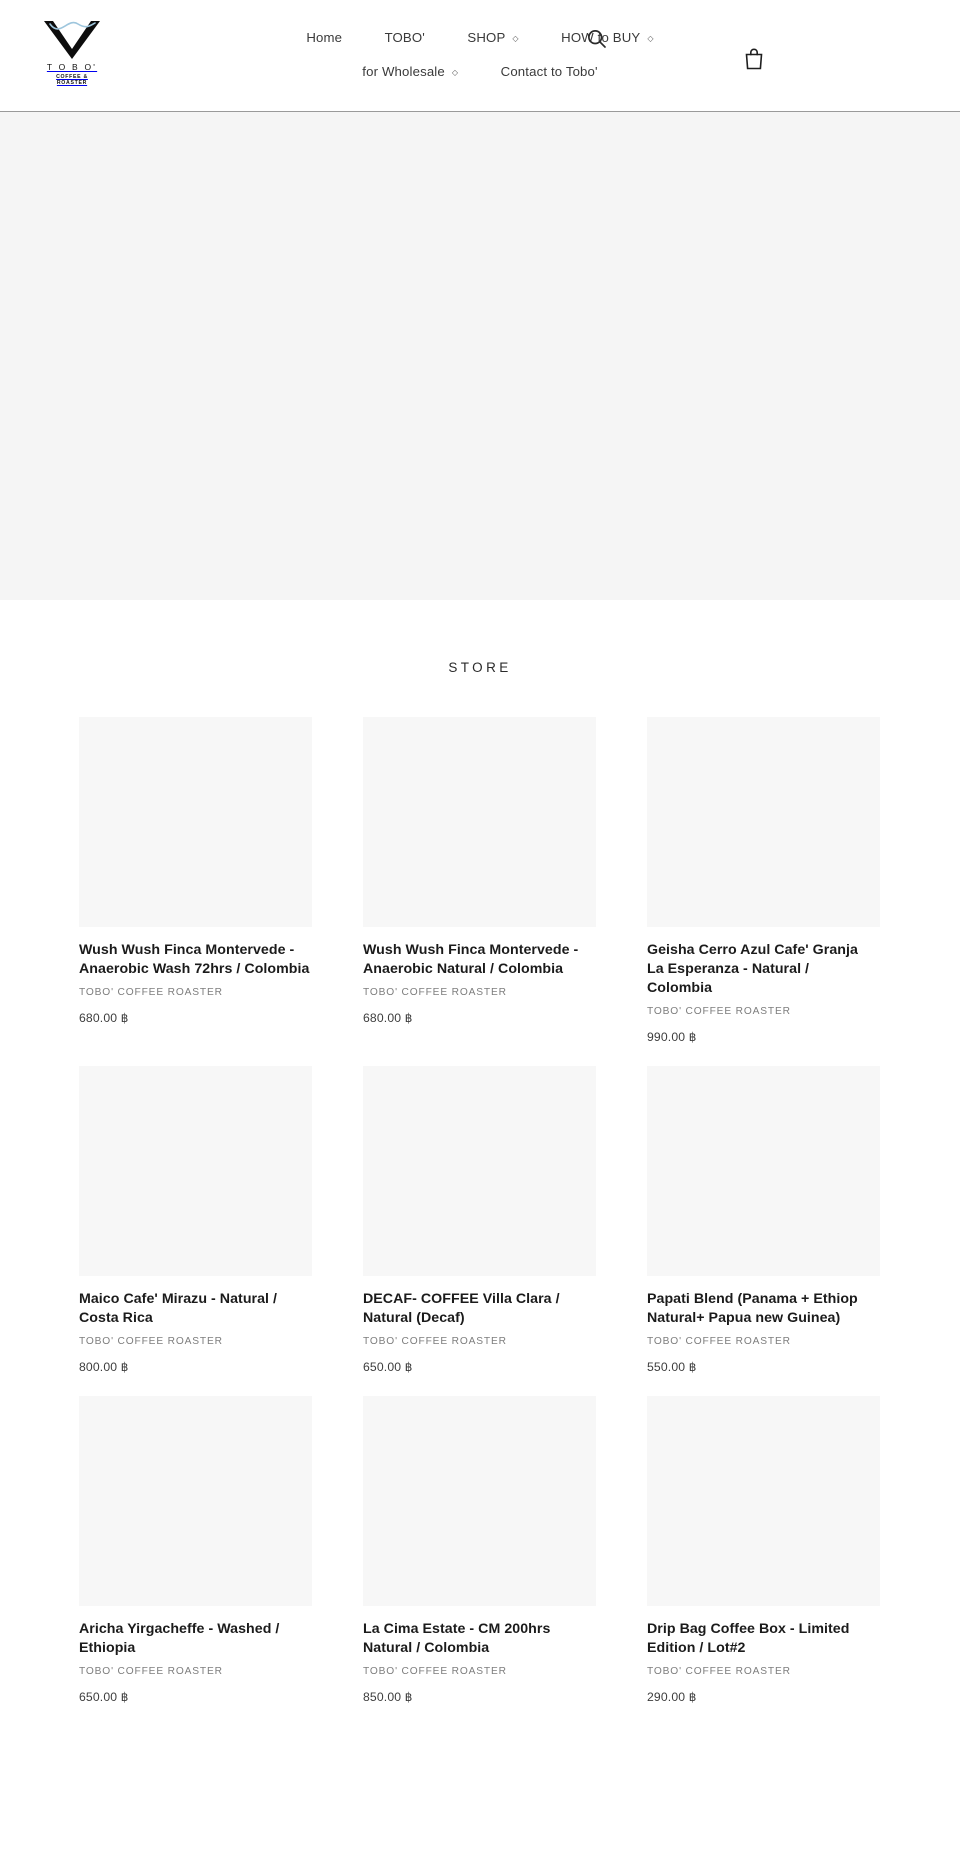 The width and height of the screenshot is (960, 1875). Describe the element at coordinates (179, 1629) in the screenshot. I see `product-title-line: Aricha Yirgacheffe - Washed /` at that location.